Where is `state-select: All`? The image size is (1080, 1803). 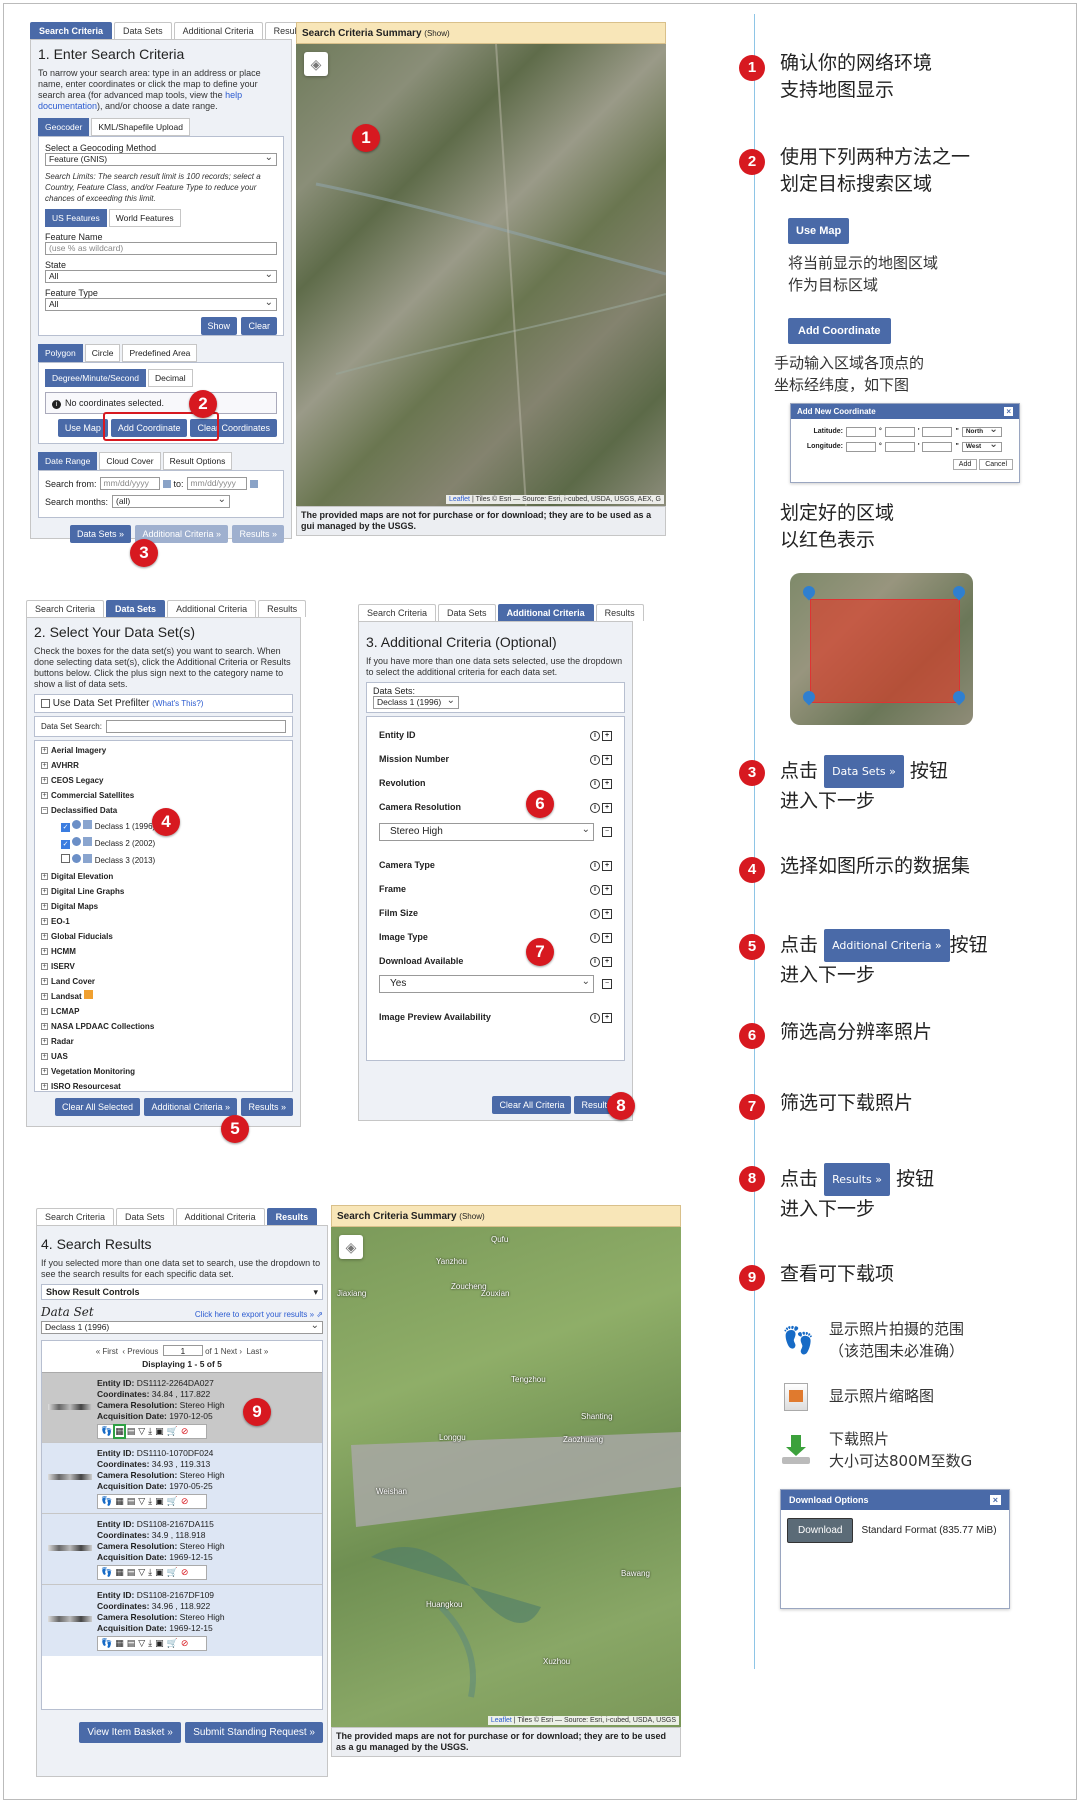
state-select: All is located at coordinates (161, 276).